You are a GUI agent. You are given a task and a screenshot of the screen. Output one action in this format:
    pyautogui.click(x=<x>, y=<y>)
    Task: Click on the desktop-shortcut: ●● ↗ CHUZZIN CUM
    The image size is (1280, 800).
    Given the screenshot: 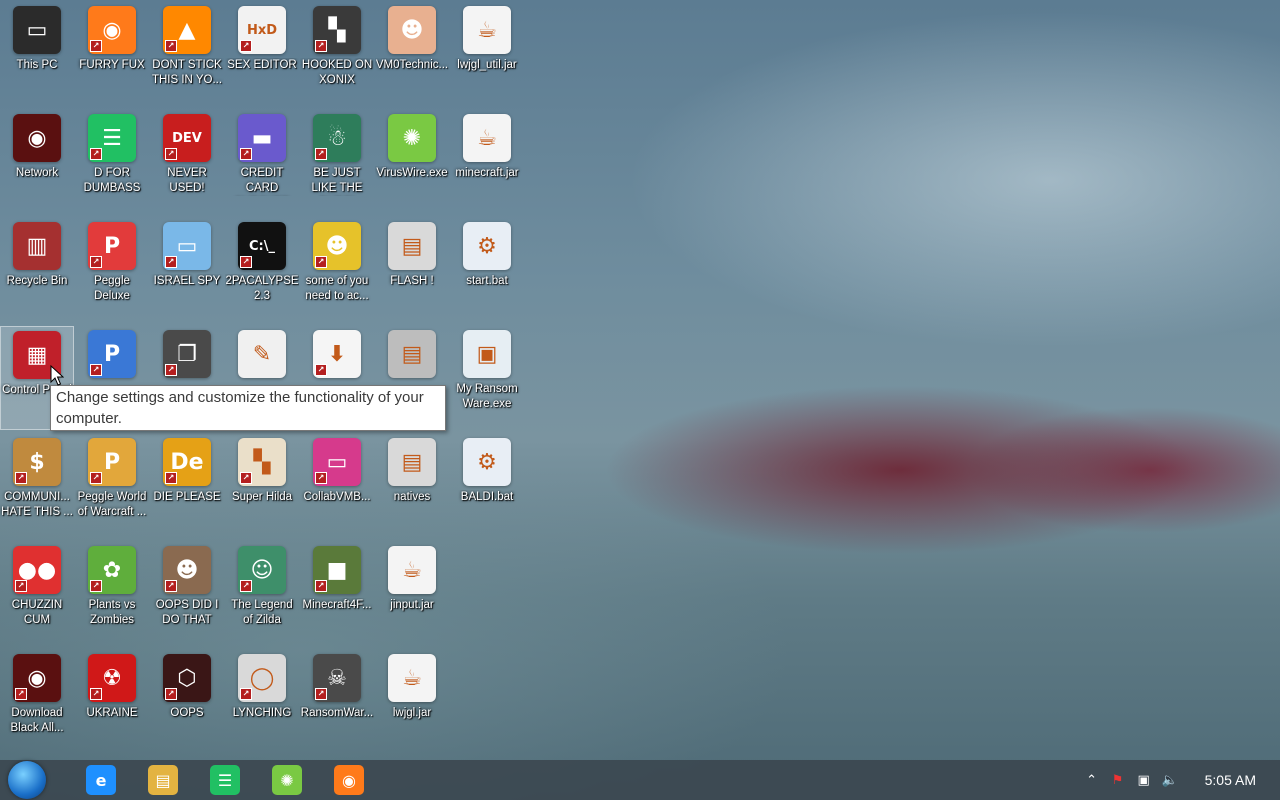 What is the action you would take?
    pyautogui.click(x=37, y=594)
    